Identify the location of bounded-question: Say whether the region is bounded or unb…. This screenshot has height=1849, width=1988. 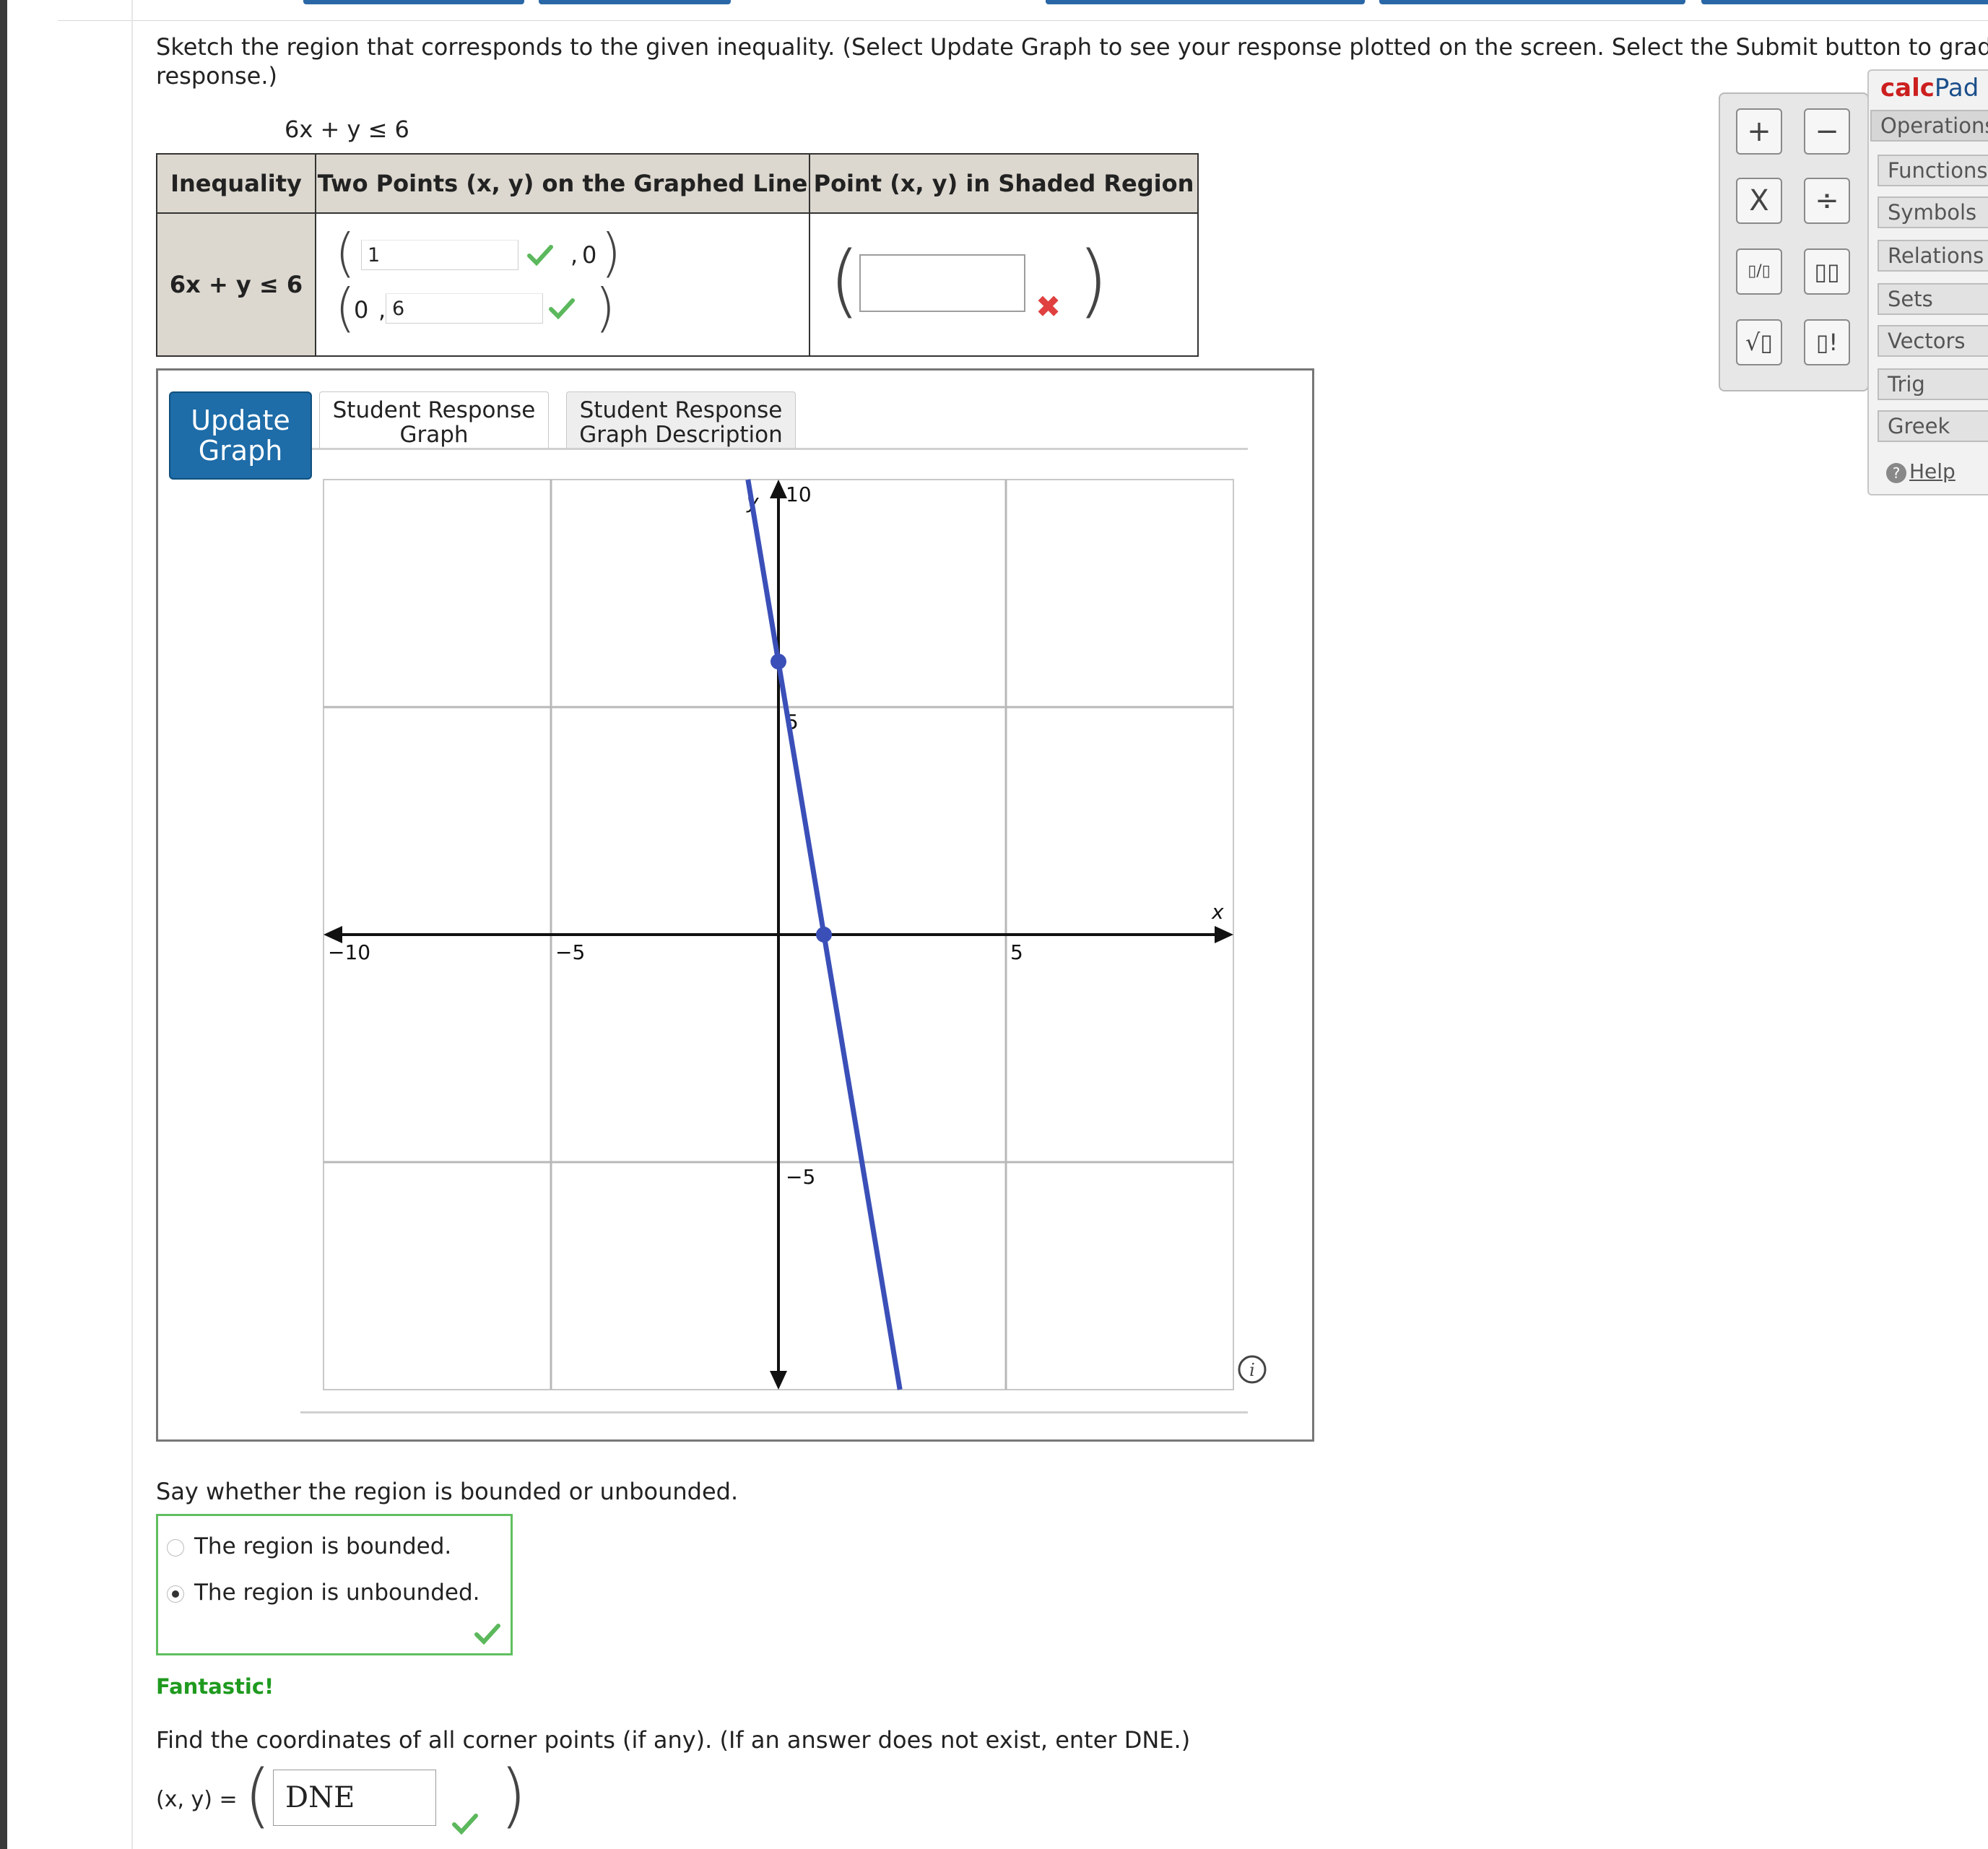
(448, 1491).